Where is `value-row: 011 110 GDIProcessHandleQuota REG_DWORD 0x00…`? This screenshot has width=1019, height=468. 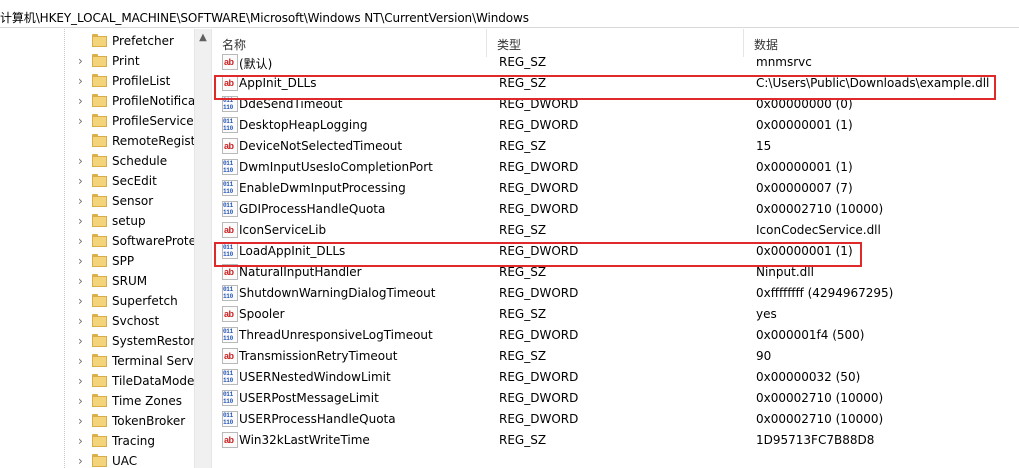
value-row: 011 110 GDIProcessHandleQuota REG_DWORD 0x00… is located at coordinates (615, 209).